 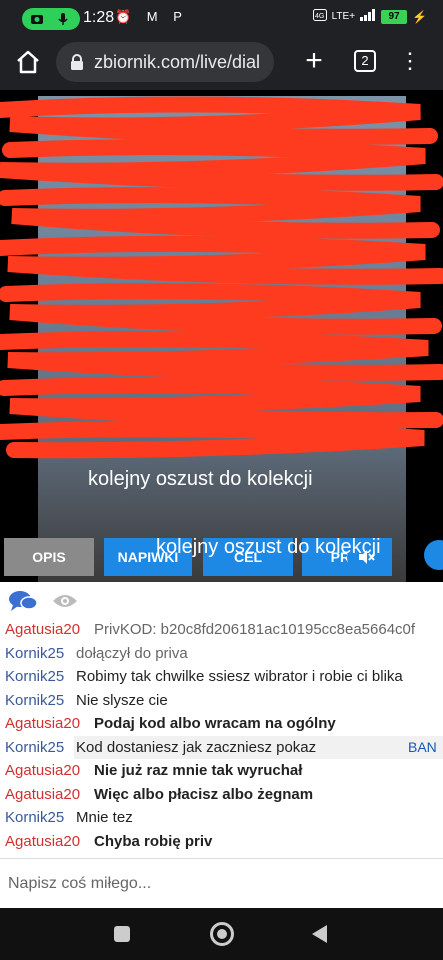 I want to click on chat-message: Kornik25 Mnie tez, so click(x=221, y=818).